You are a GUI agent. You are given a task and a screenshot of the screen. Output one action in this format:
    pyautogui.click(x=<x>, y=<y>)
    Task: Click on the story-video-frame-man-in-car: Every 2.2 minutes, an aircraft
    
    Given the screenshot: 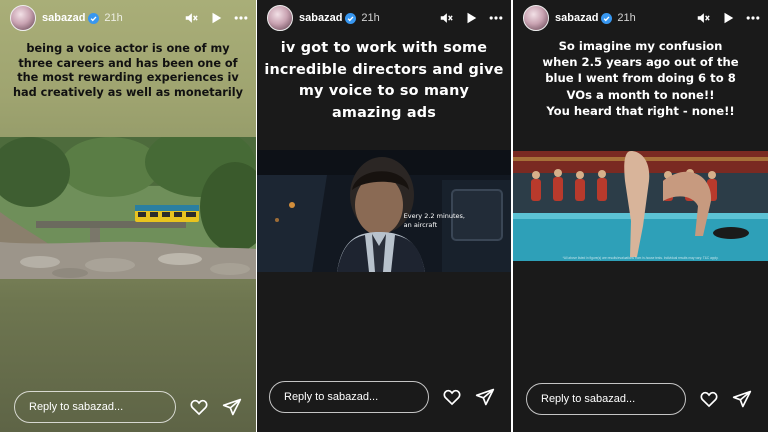 What is the action you would take?
    pyautogui.click(x=384, y=211)
    